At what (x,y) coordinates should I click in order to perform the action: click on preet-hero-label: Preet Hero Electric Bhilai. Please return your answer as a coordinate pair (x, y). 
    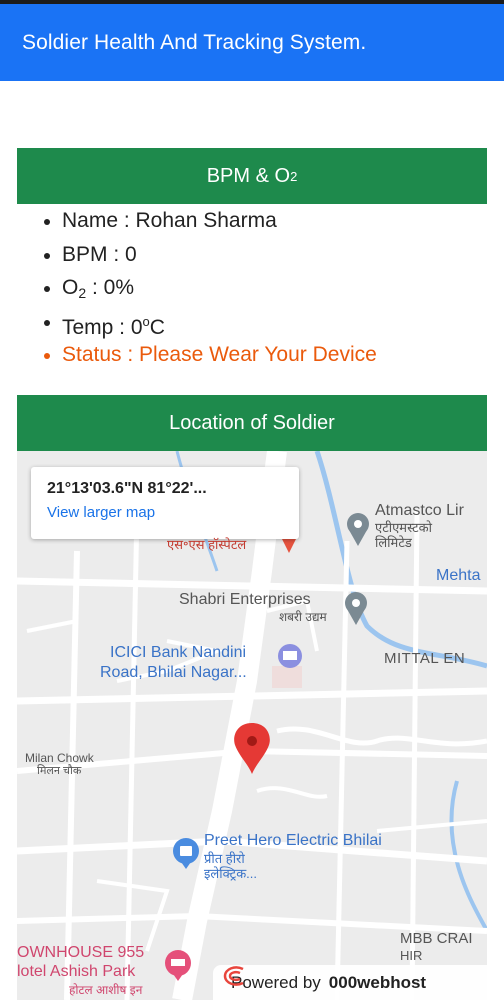
    Looking at the image, I should click on (293, 840).